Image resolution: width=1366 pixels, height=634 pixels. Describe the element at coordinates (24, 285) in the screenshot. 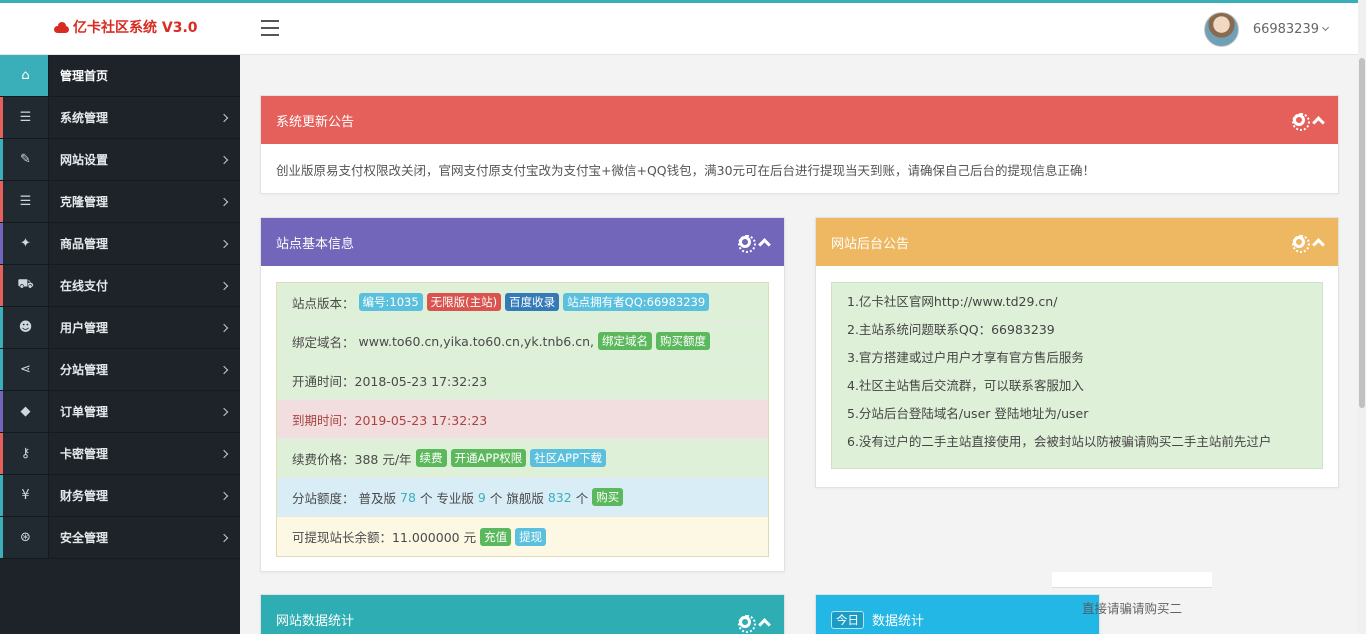

I see `cart-icon: ⛟` at that location.